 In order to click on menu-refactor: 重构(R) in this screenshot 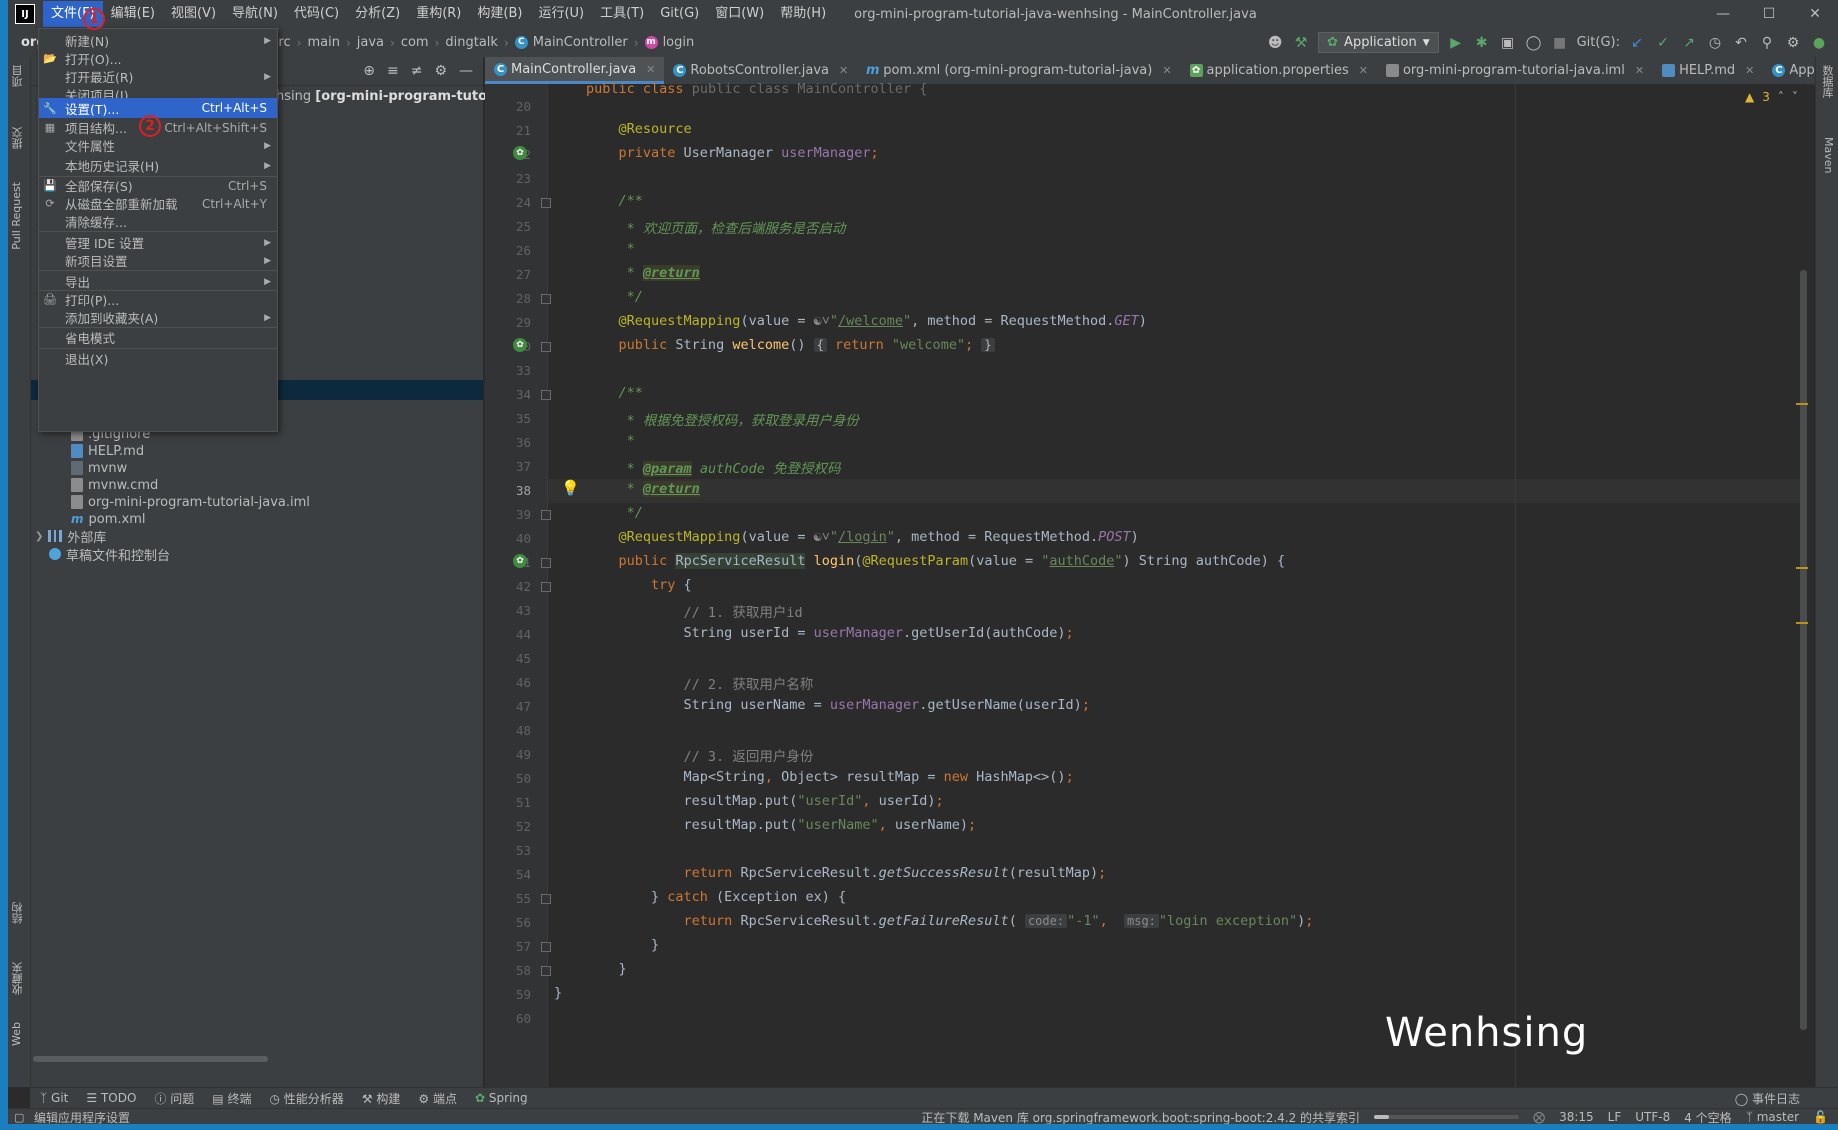, I will do `click(438, 14)`.